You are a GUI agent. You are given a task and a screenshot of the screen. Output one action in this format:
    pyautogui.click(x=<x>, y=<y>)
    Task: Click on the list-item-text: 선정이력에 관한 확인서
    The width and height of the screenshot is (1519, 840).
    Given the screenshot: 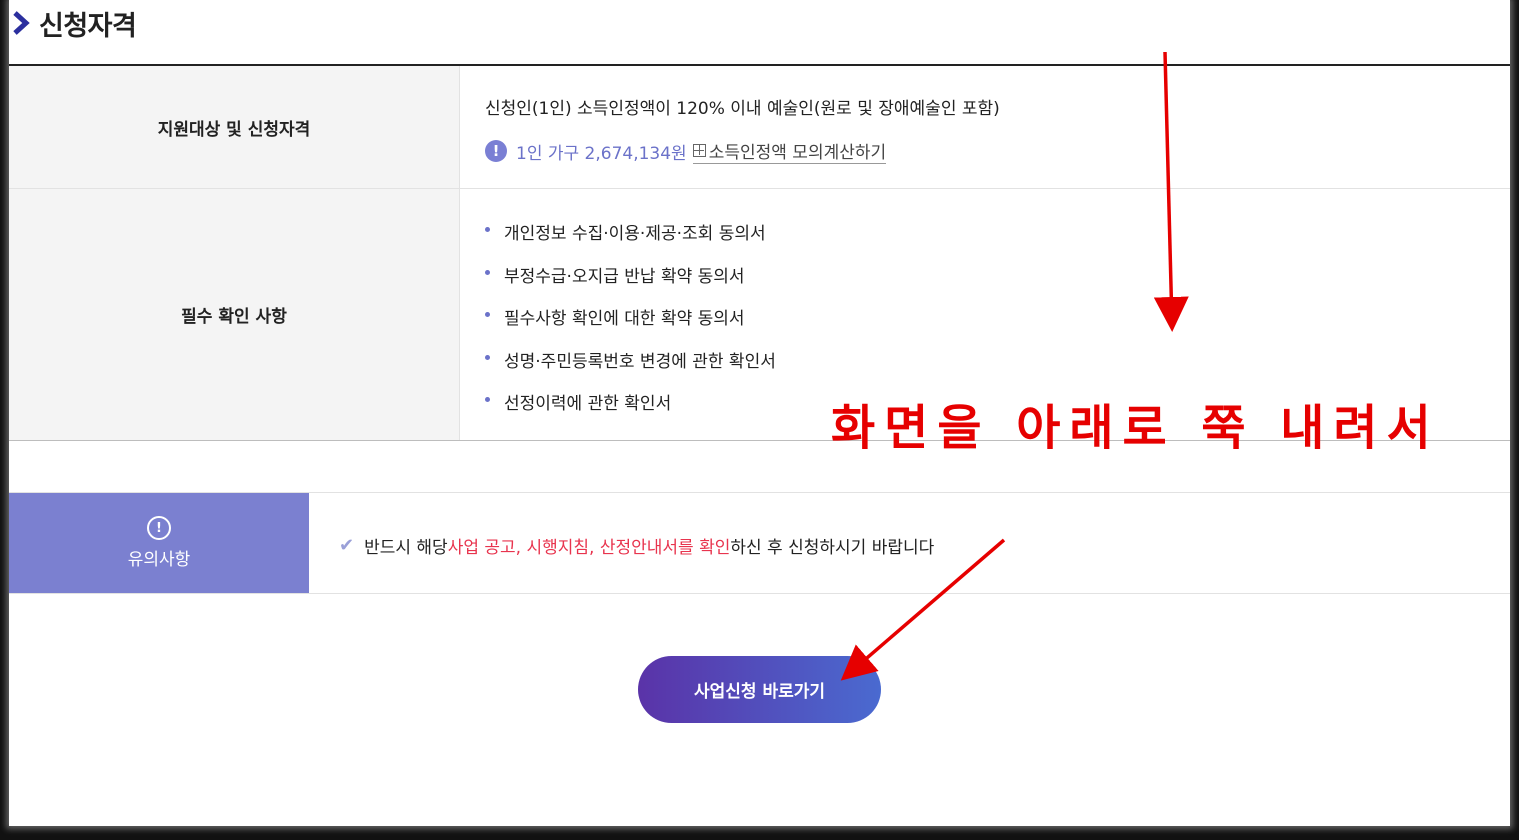 What is the action you would take?
    pyautogui.click(x=588, y=404)
    